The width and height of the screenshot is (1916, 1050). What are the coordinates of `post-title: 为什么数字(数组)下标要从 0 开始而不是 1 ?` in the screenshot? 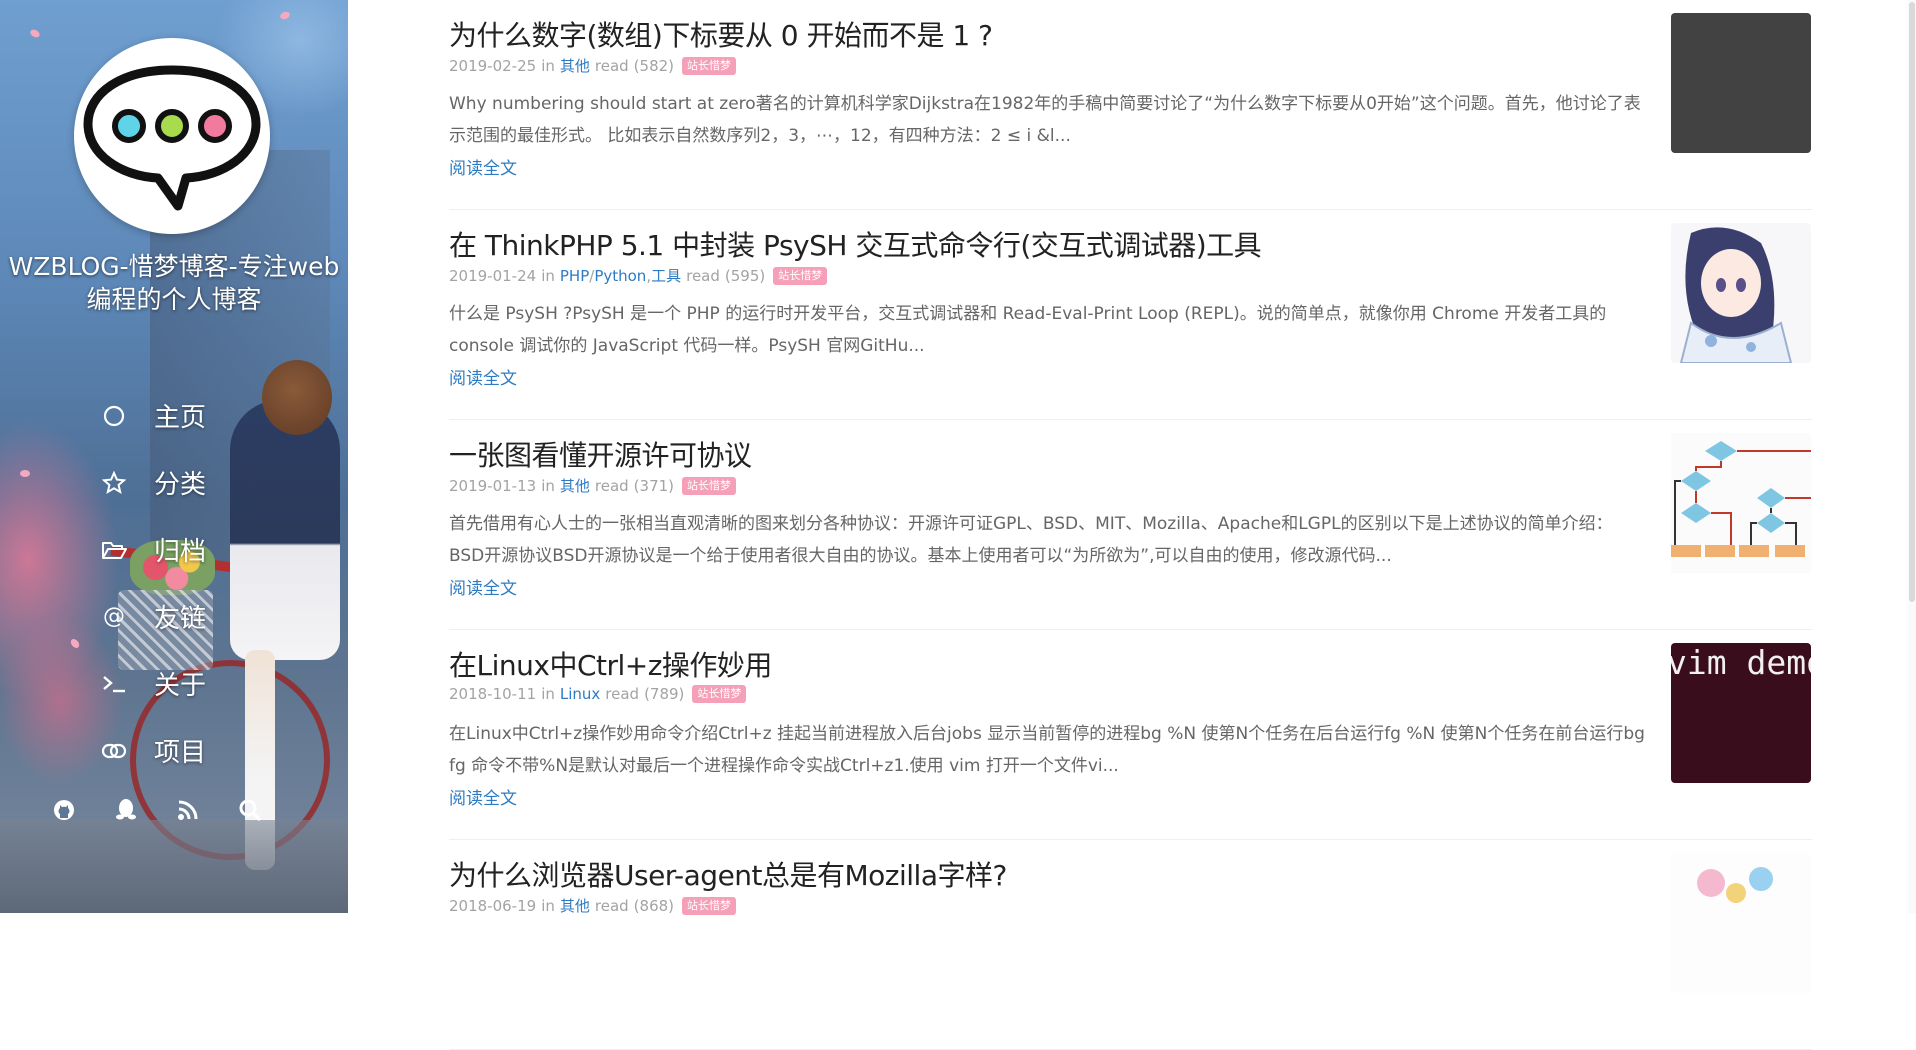 It's located at (721, 34).